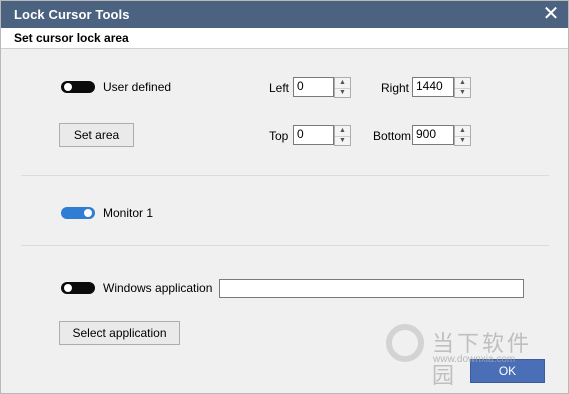  Describe the element at coordinates (507, 371) in the screenshot. I see `ok-button: OK` at that location.